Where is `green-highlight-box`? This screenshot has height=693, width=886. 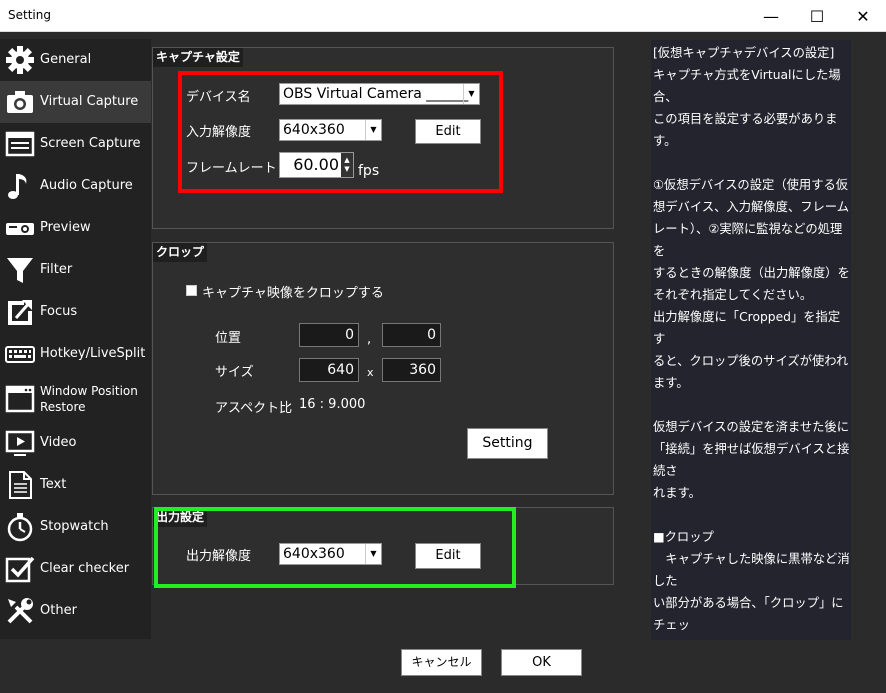
green-highlight-box is located at coordinates (335, 547).